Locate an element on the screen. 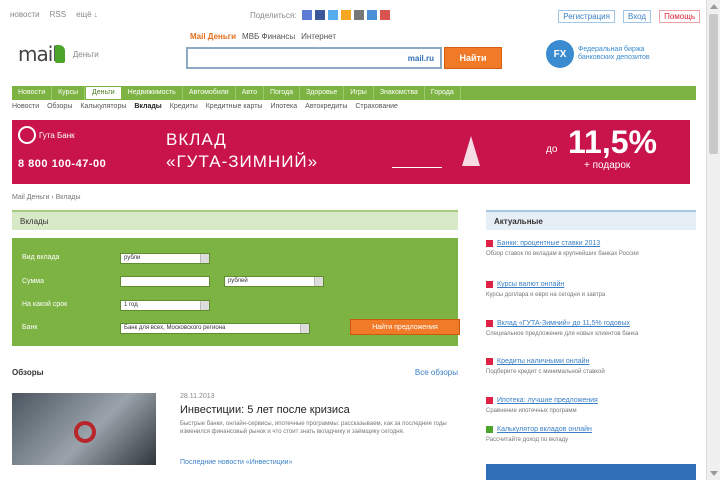  search-engine-label: mail.ru is located at coordinates (420, 58).